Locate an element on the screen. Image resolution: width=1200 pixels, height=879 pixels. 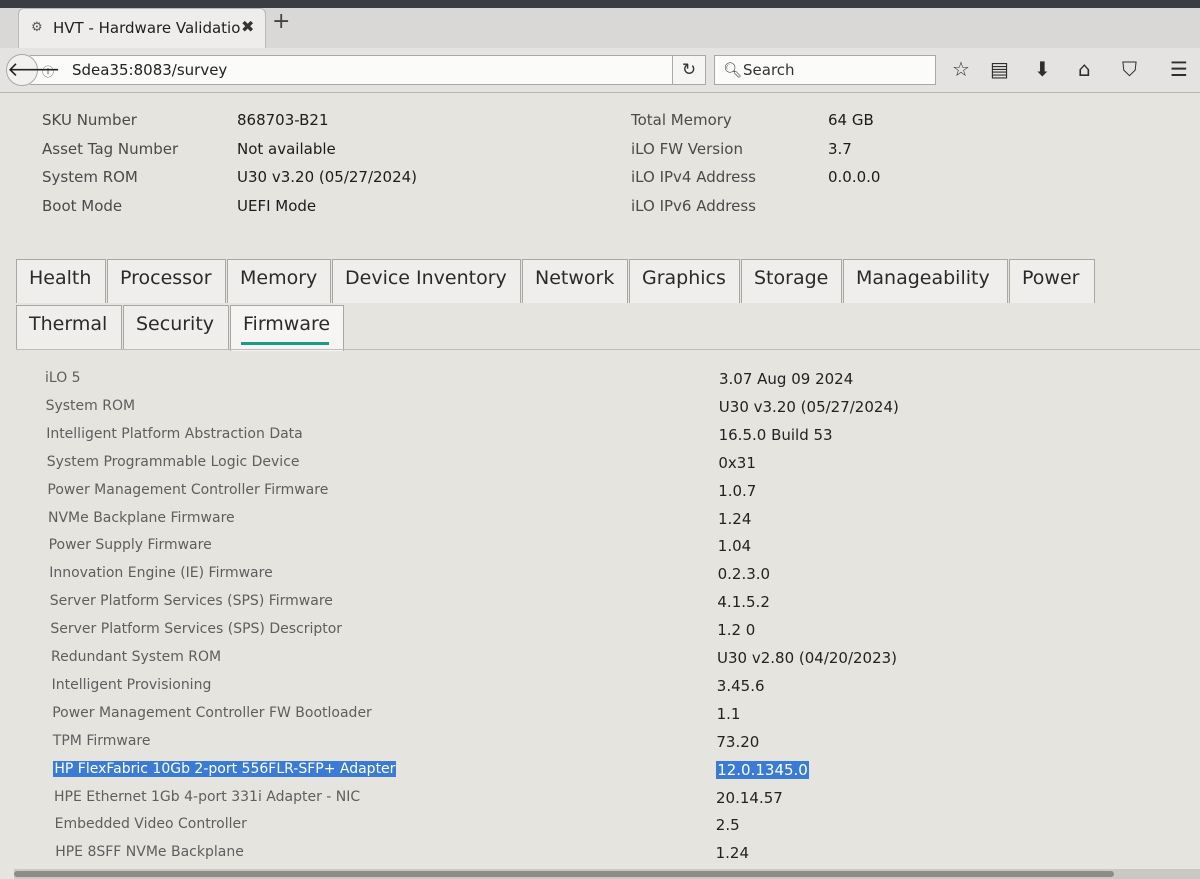
firmware-row-version: 1.0.7 is located at coordinates (737, 491).